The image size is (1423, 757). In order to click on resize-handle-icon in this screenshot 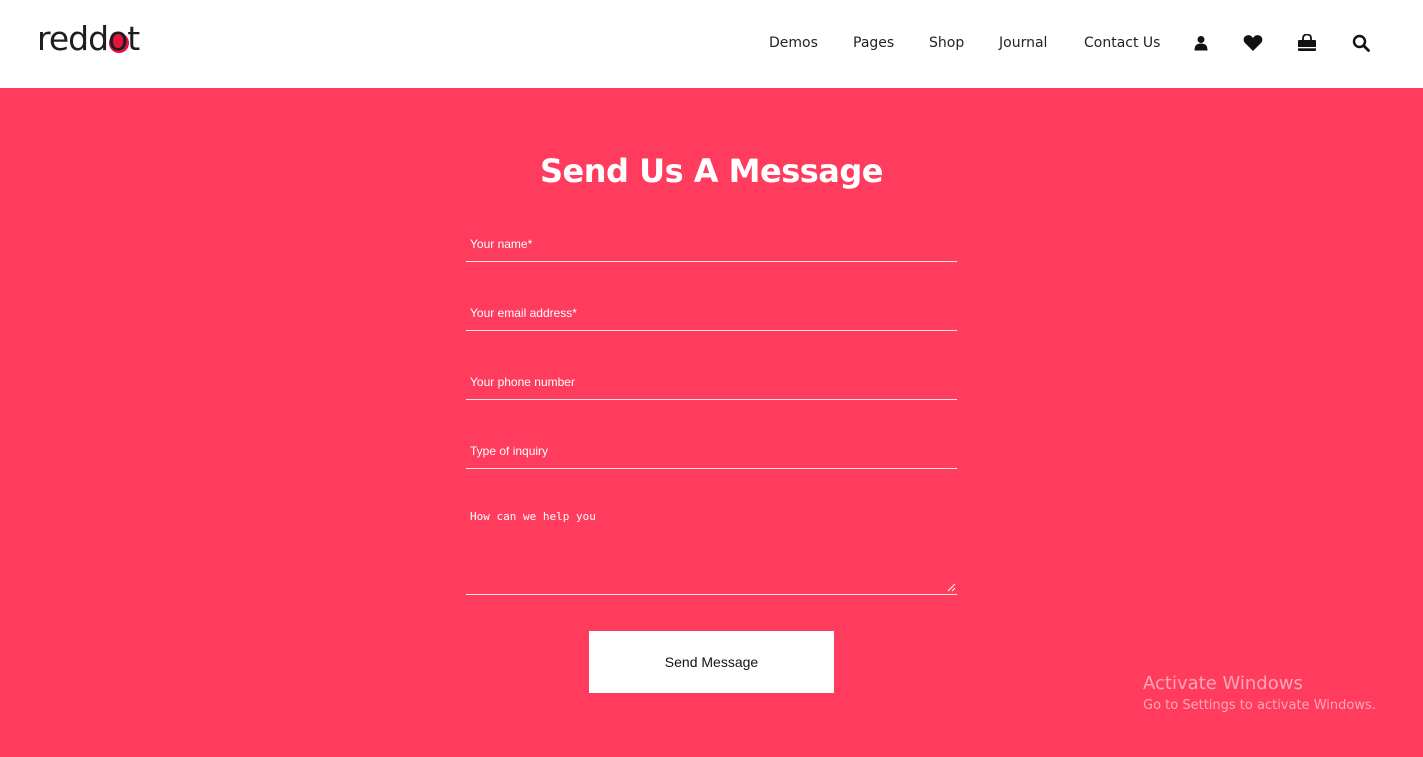, I will do `click(951, 587)`.